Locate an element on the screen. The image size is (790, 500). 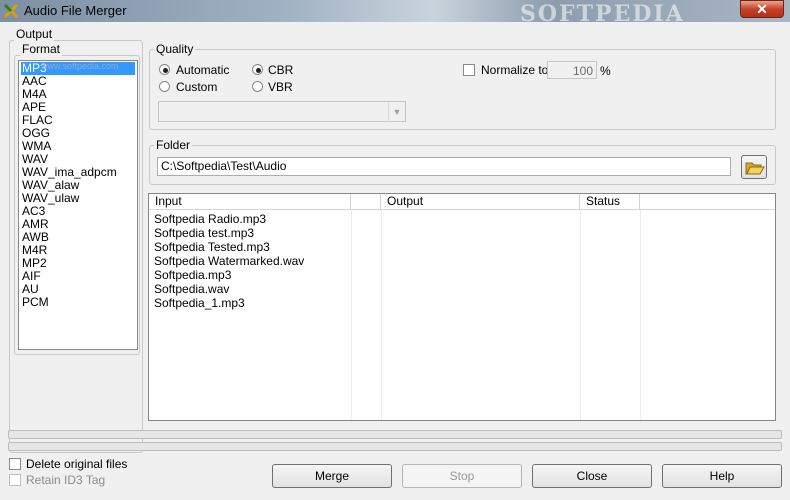
delete-original-checkbox is located at coordinates (15, 464).